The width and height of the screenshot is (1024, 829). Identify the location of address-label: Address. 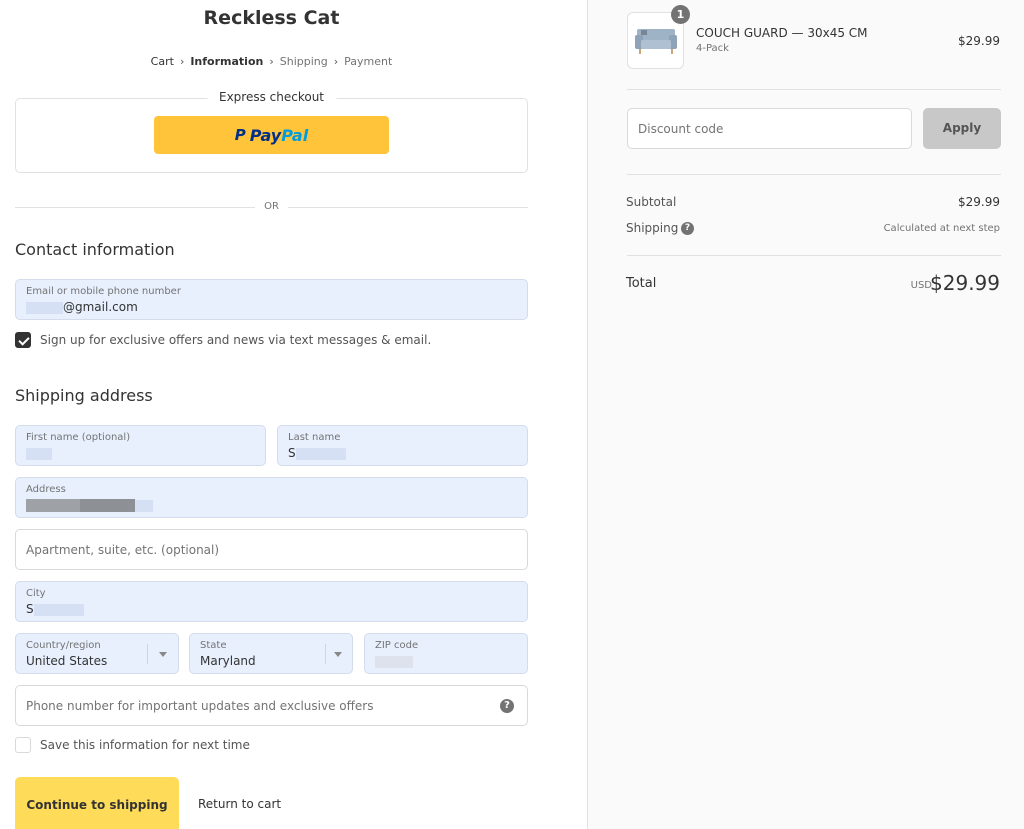
(46, 489).